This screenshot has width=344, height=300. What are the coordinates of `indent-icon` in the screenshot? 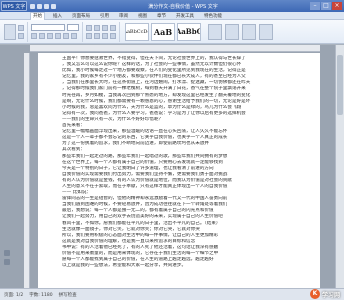 It's located at (113, 27).